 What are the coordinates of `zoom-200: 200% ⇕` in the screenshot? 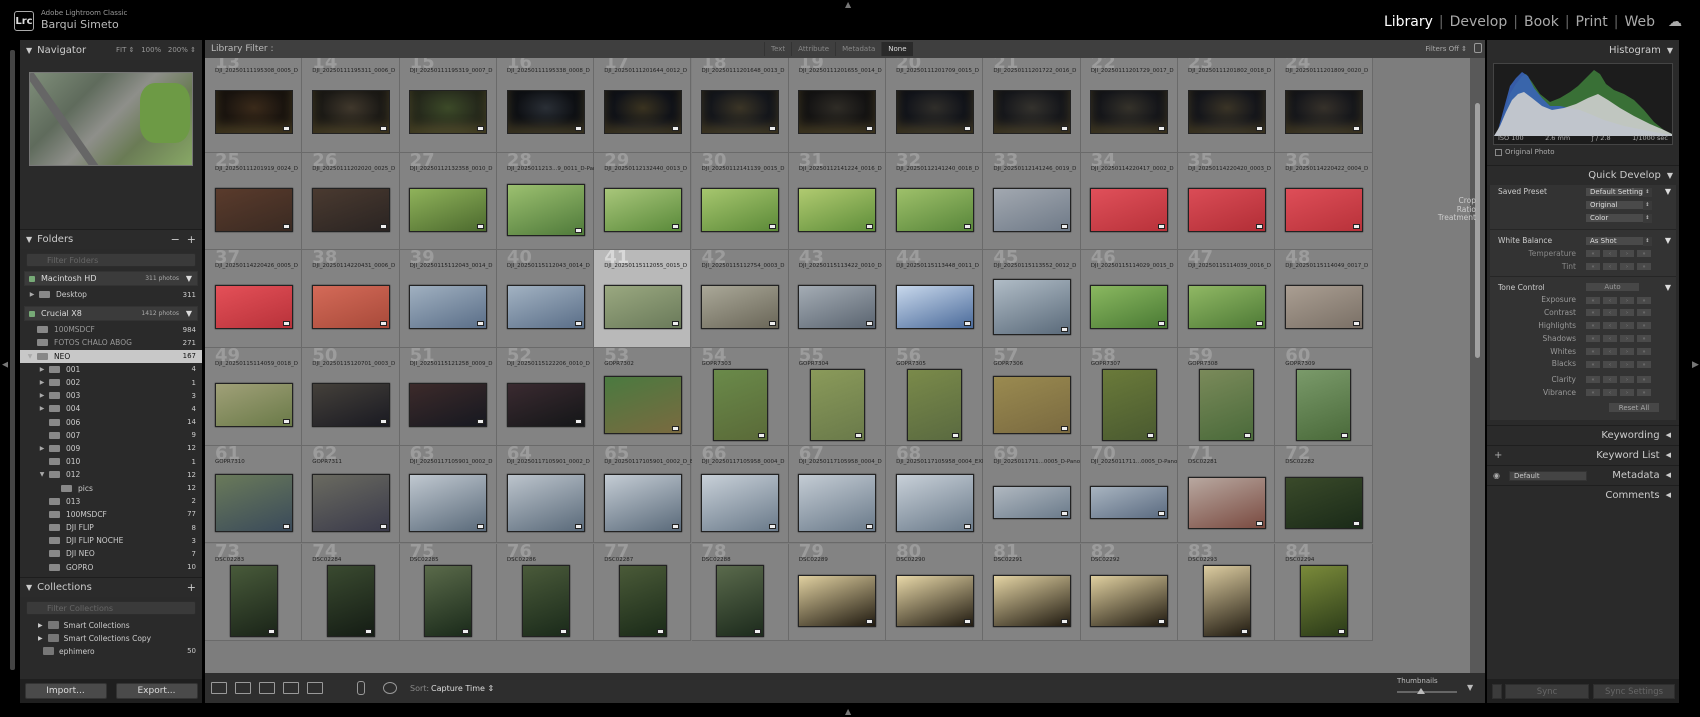 It's located at (182, 50).